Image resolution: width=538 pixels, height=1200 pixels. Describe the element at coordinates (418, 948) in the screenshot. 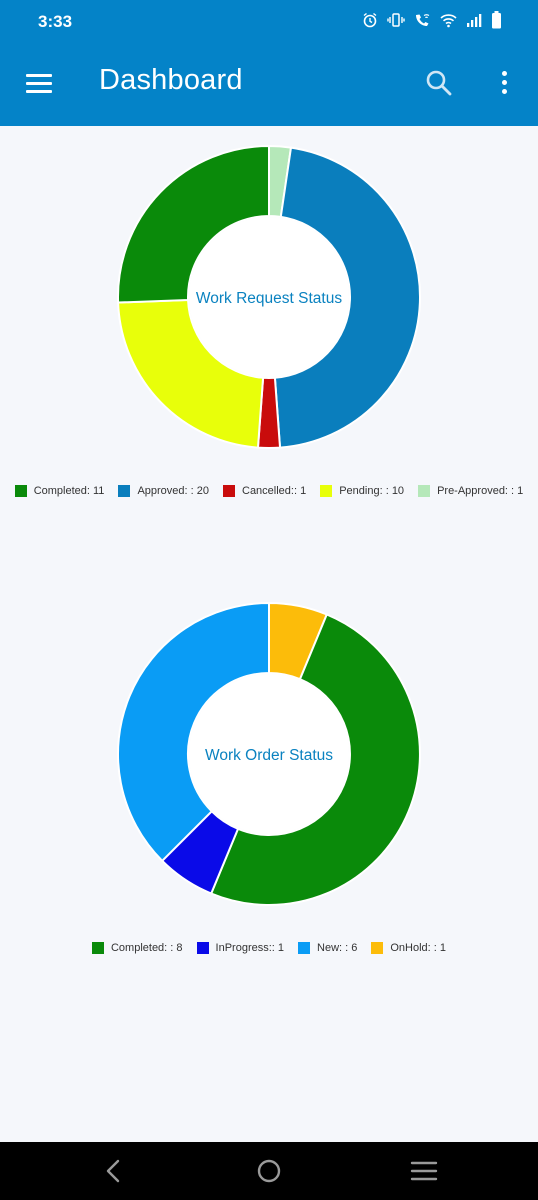

I see `legend-label: OnHold: : 1` at that location.